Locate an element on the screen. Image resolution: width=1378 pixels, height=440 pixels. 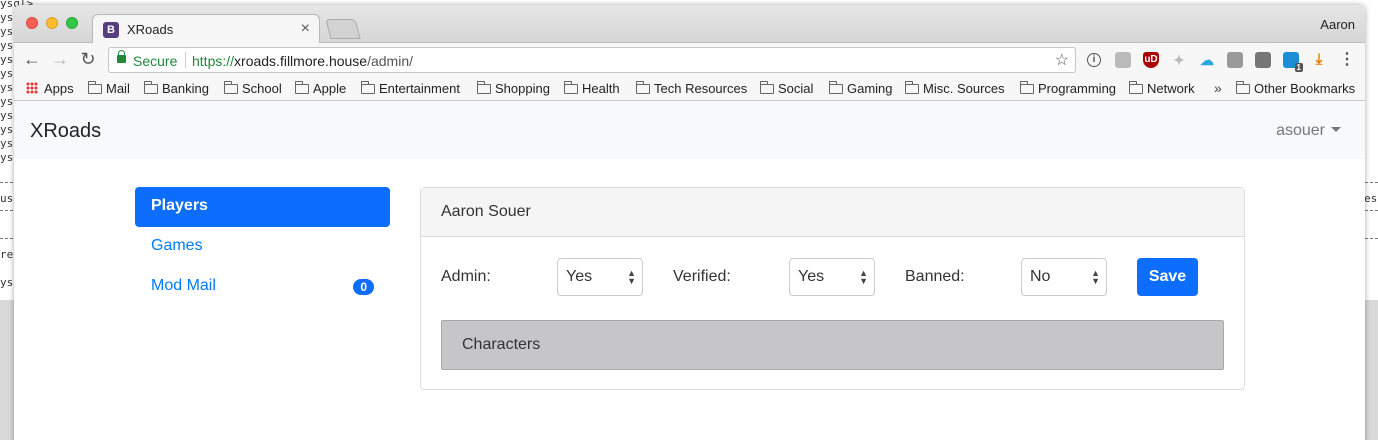
bookmark-label: Apps is located at coordinates (59, 88).